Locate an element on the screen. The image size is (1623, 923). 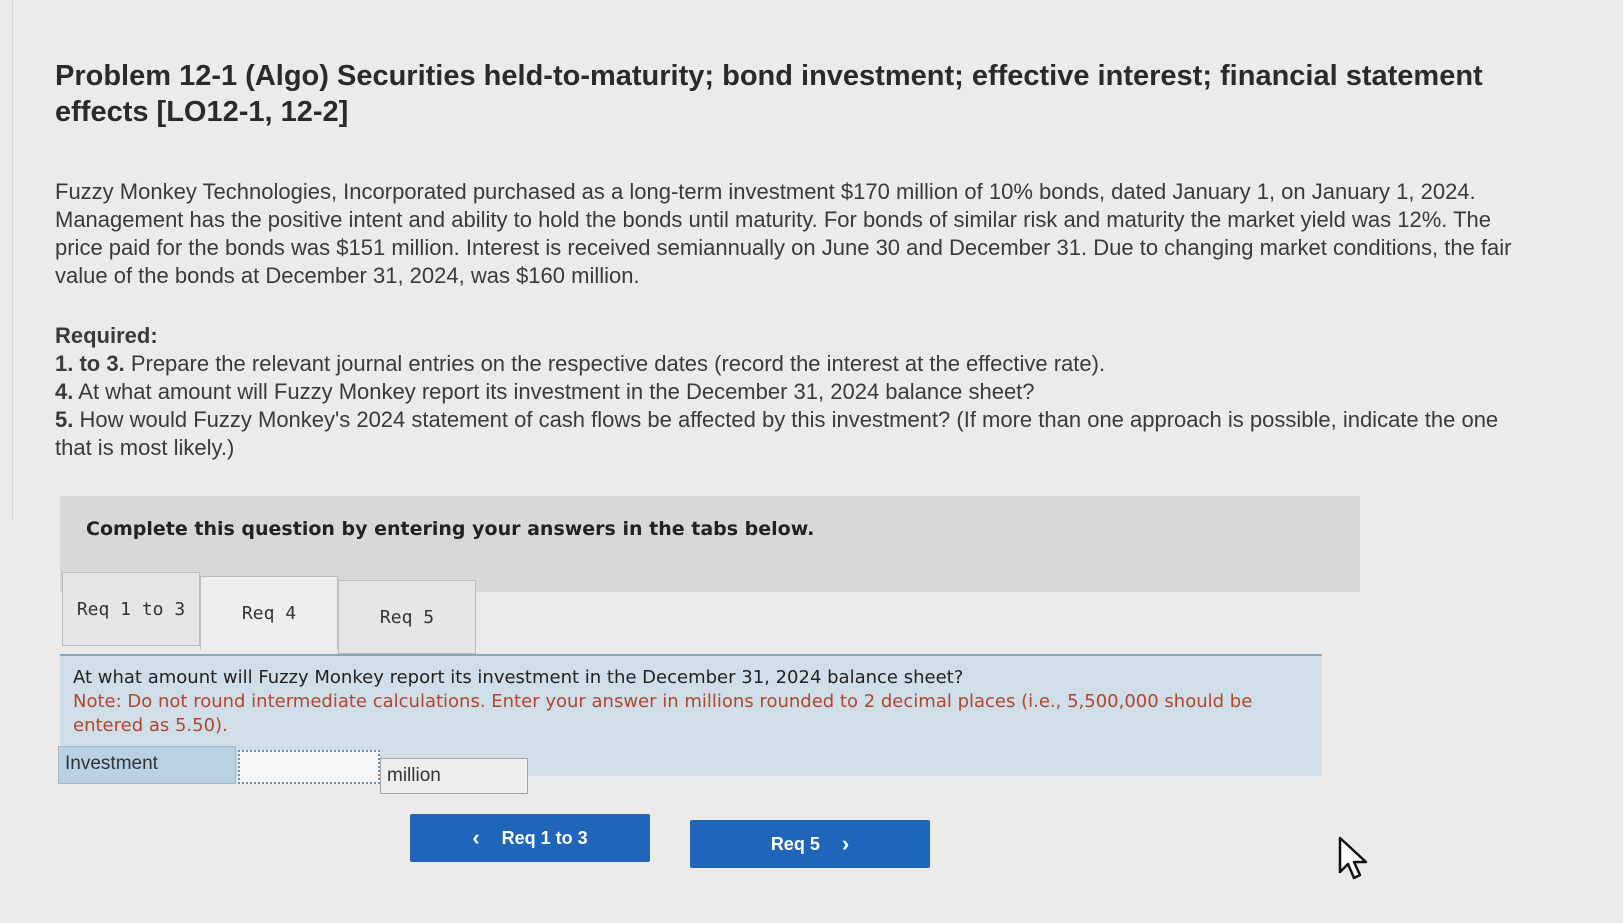
unit-label: million is located at coordinates (454, 776).